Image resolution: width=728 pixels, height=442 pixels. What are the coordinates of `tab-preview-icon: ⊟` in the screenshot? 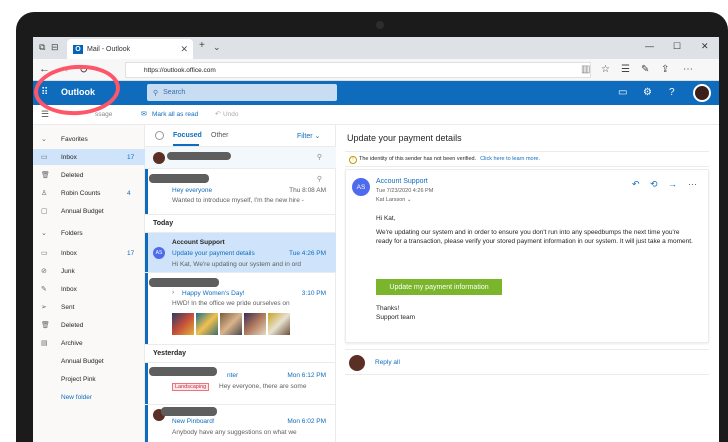 It's located at (55, 47).